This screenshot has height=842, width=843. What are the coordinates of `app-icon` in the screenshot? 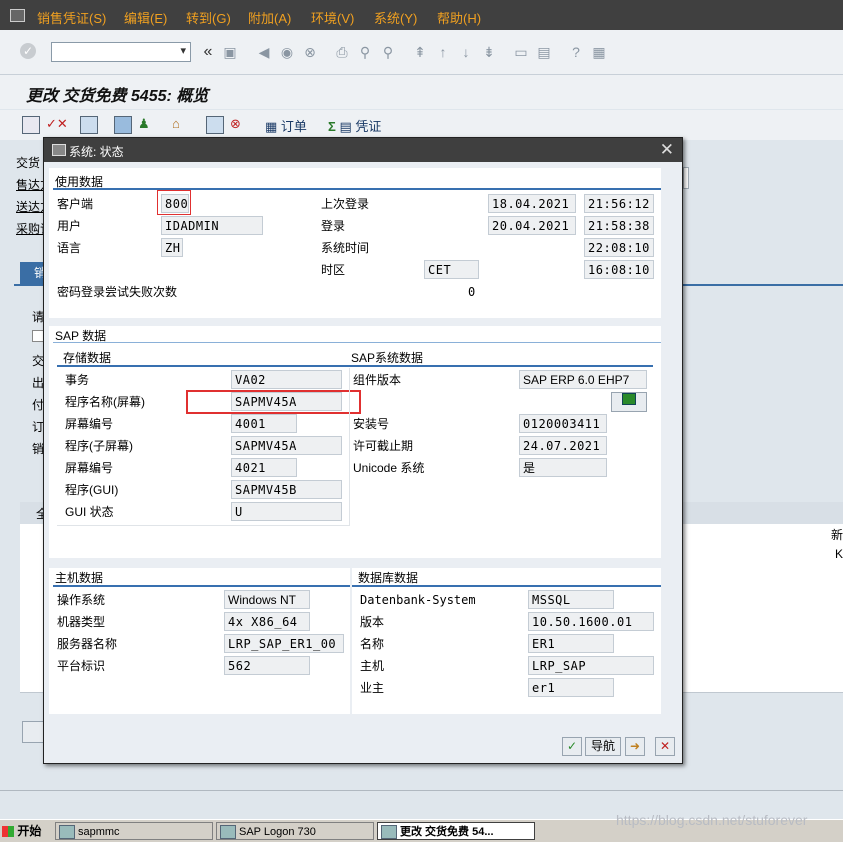 It's located at (228, 832).